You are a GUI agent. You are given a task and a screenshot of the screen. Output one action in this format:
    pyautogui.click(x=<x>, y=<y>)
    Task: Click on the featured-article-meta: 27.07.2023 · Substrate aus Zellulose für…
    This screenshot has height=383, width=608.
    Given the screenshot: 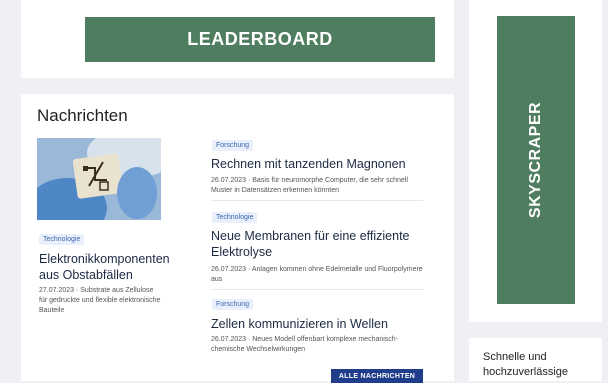 What is the action you would take?
    pyautogui.click(x=100, y=300)
    